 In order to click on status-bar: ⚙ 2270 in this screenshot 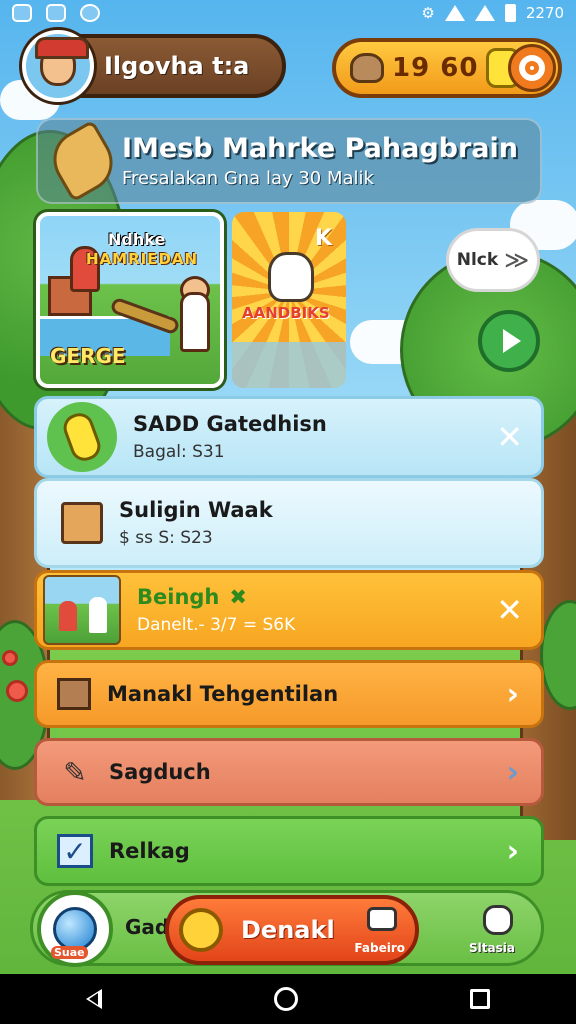, I will do `click(288, 13)`.